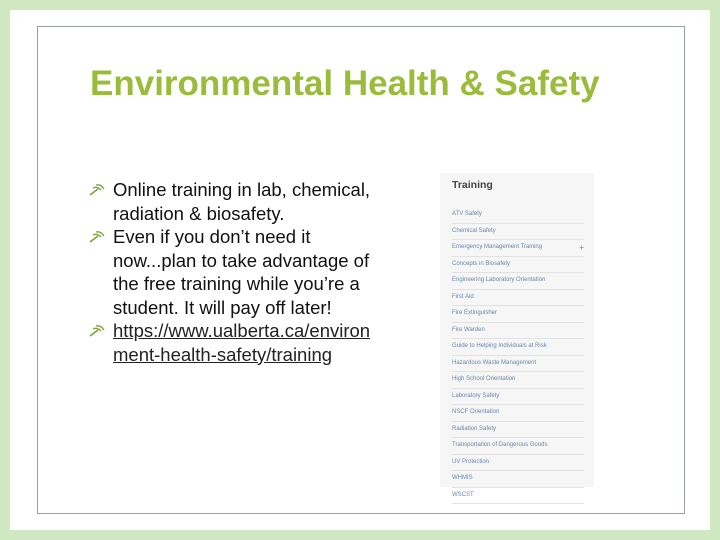 The image size is (720, 540). What do you see at coordinates (518, 364) in the screenshot?
I see `training-item: Hazardous Waste Management` at bounding box center [518, 364].